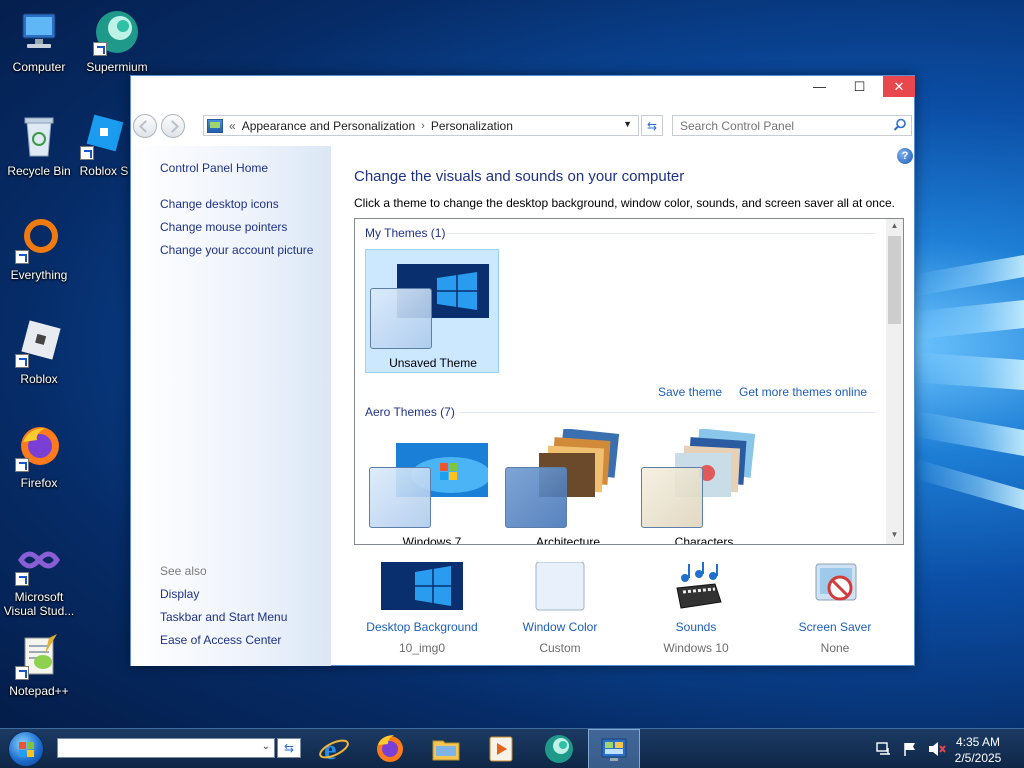 This screenshot has height=768, width=1024. Describe the element at coordinates (819, 86) in the screenshot. I see `minimize-button: —` at that location.